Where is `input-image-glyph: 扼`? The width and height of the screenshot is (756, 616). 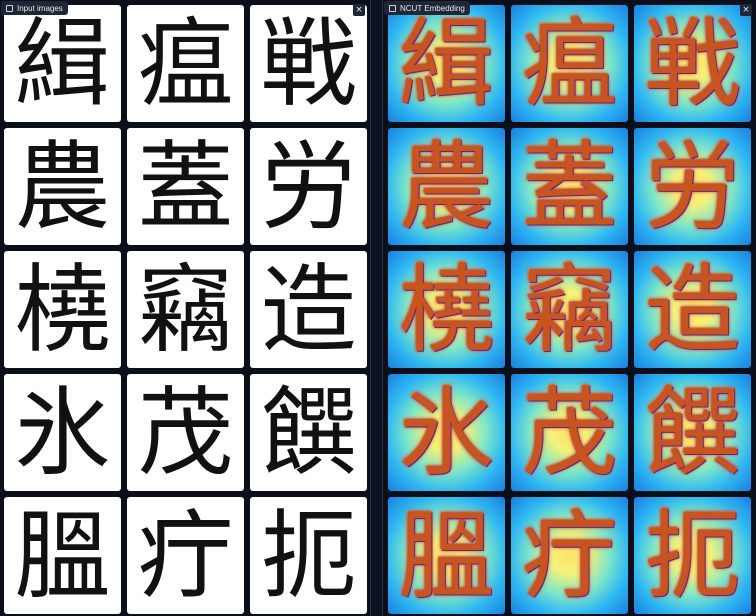 input-image-glyph: 扼 is located at coordinates (308, 555).